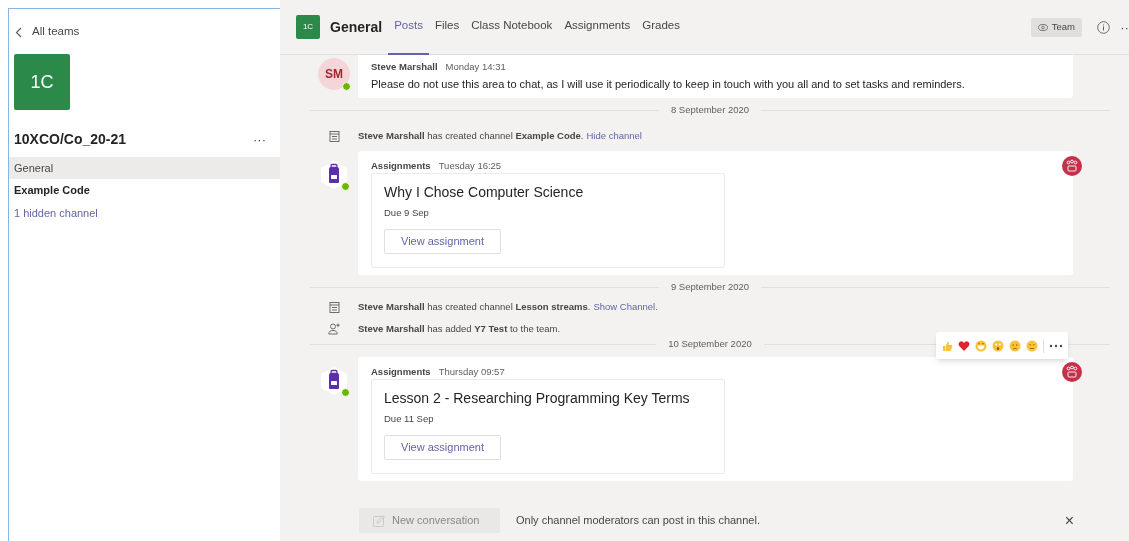  I want to click on more-icon, so click(1056, 345).